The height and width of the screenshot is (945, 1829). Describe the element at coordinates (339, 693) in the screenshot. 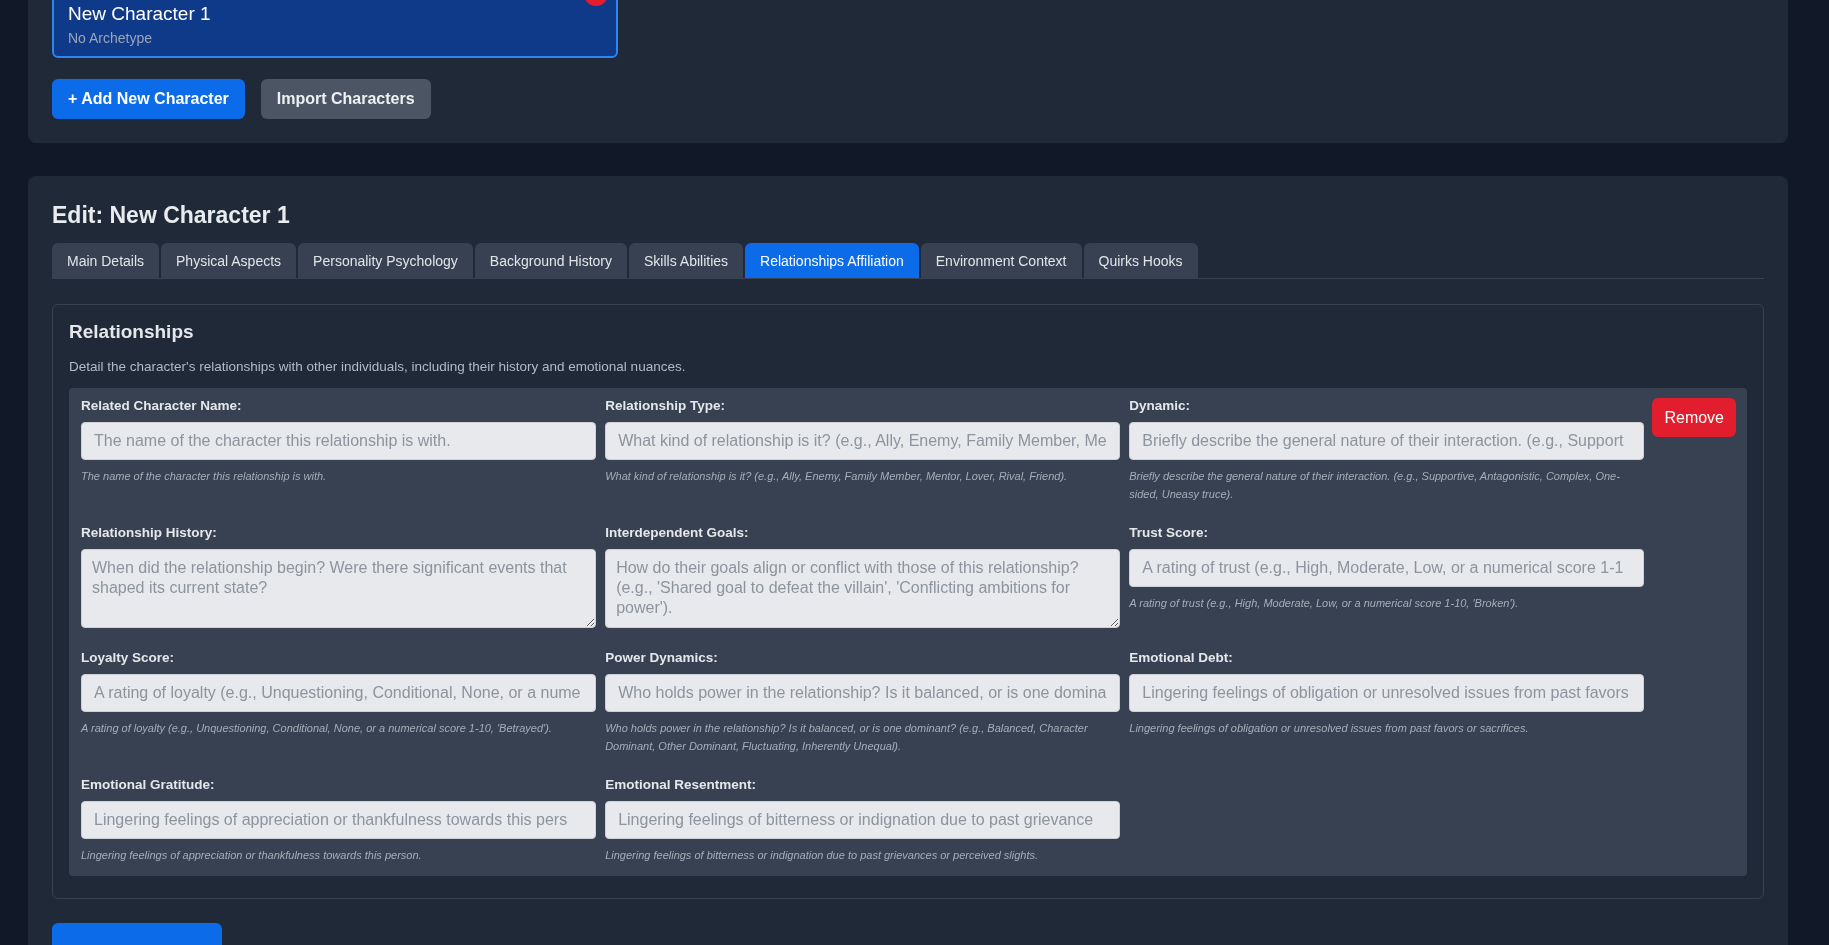

I see `input-field: A rating of loyalty (e.g., Unquestioning, Conditional, None, or a nume` at that location.